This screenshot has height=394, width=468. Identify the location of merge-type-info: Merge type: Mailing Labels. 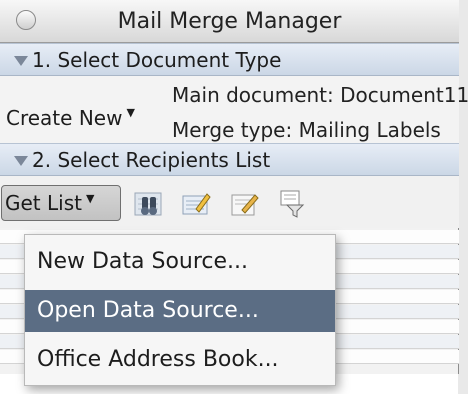
(306, 130).